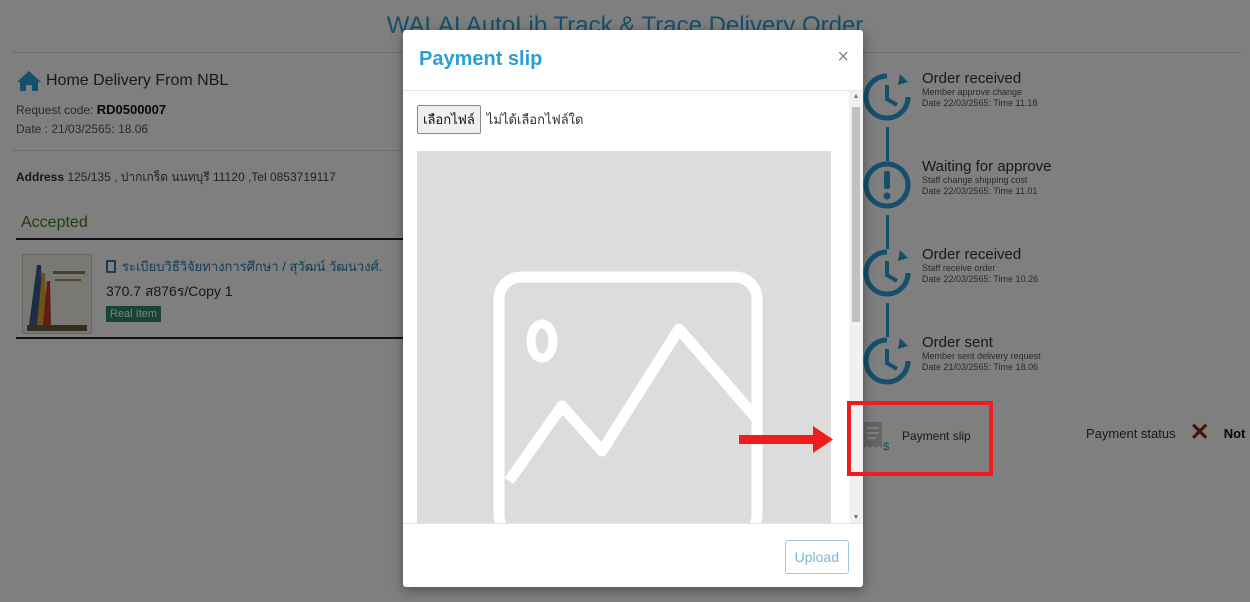 Image resolution: width=1250 pixels, height=602 pixels. What do you see at coordinates (856, 517) in the screenshot?
I see `scroll-down-icon: ▼` at bounding box center [856, 517].